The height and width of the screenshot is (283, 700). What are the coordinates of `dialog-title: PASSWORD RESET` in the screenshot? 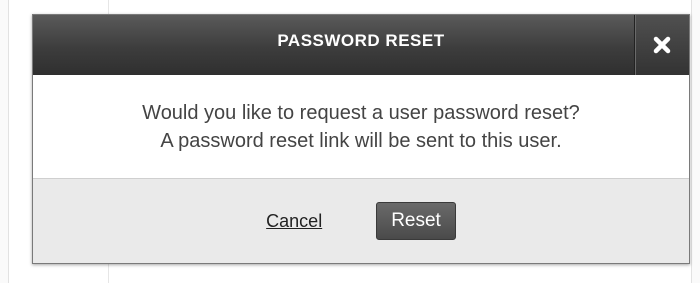 It's located at (361, 40).